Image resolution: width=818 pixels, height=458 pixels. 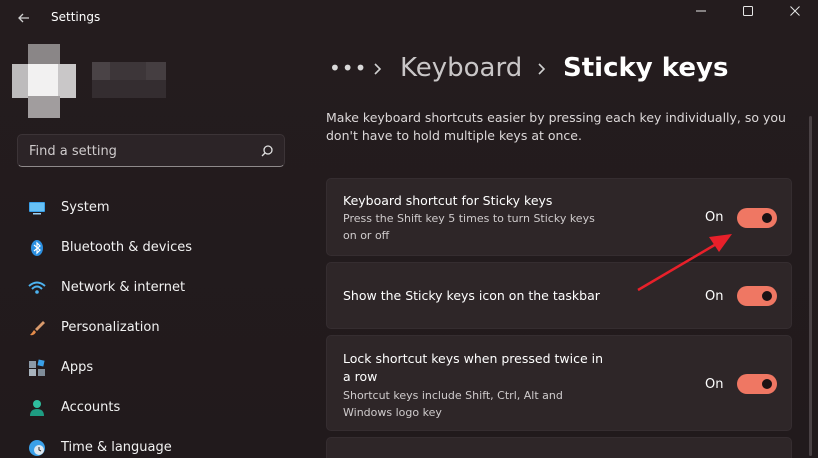 I want to click on back-button, so click(x=24, y=18).